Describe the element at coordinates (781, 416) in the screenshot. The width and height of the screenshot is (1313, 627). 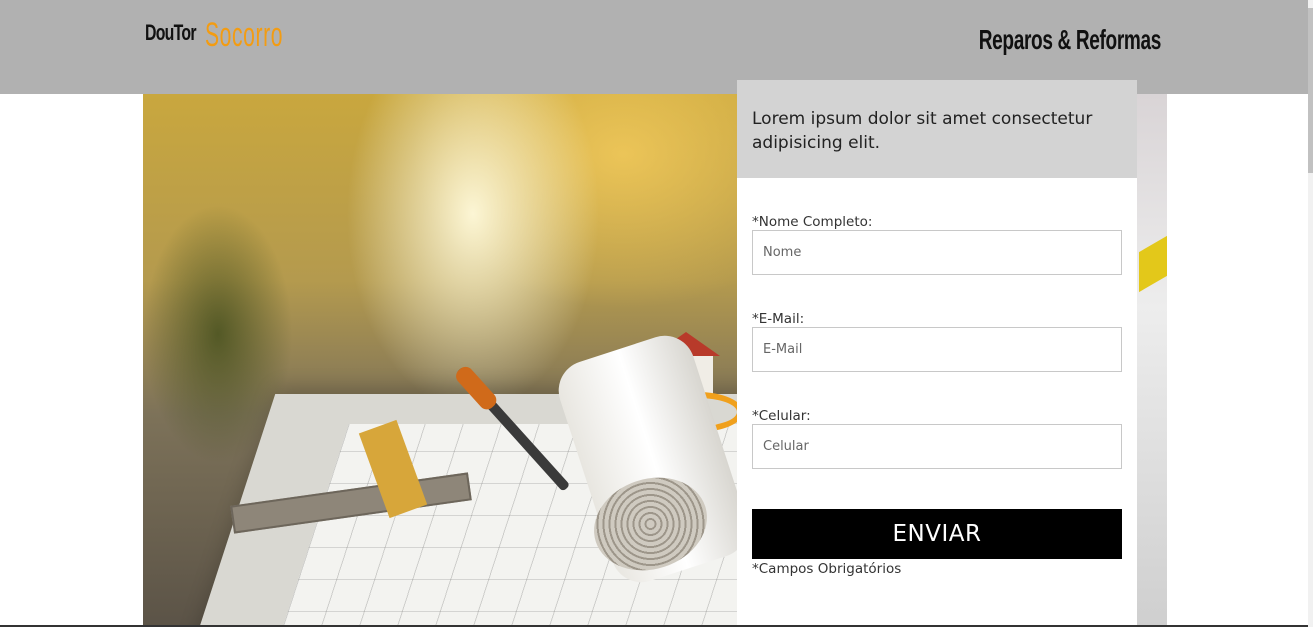
I see `phone-label: *Celular:` at that location.